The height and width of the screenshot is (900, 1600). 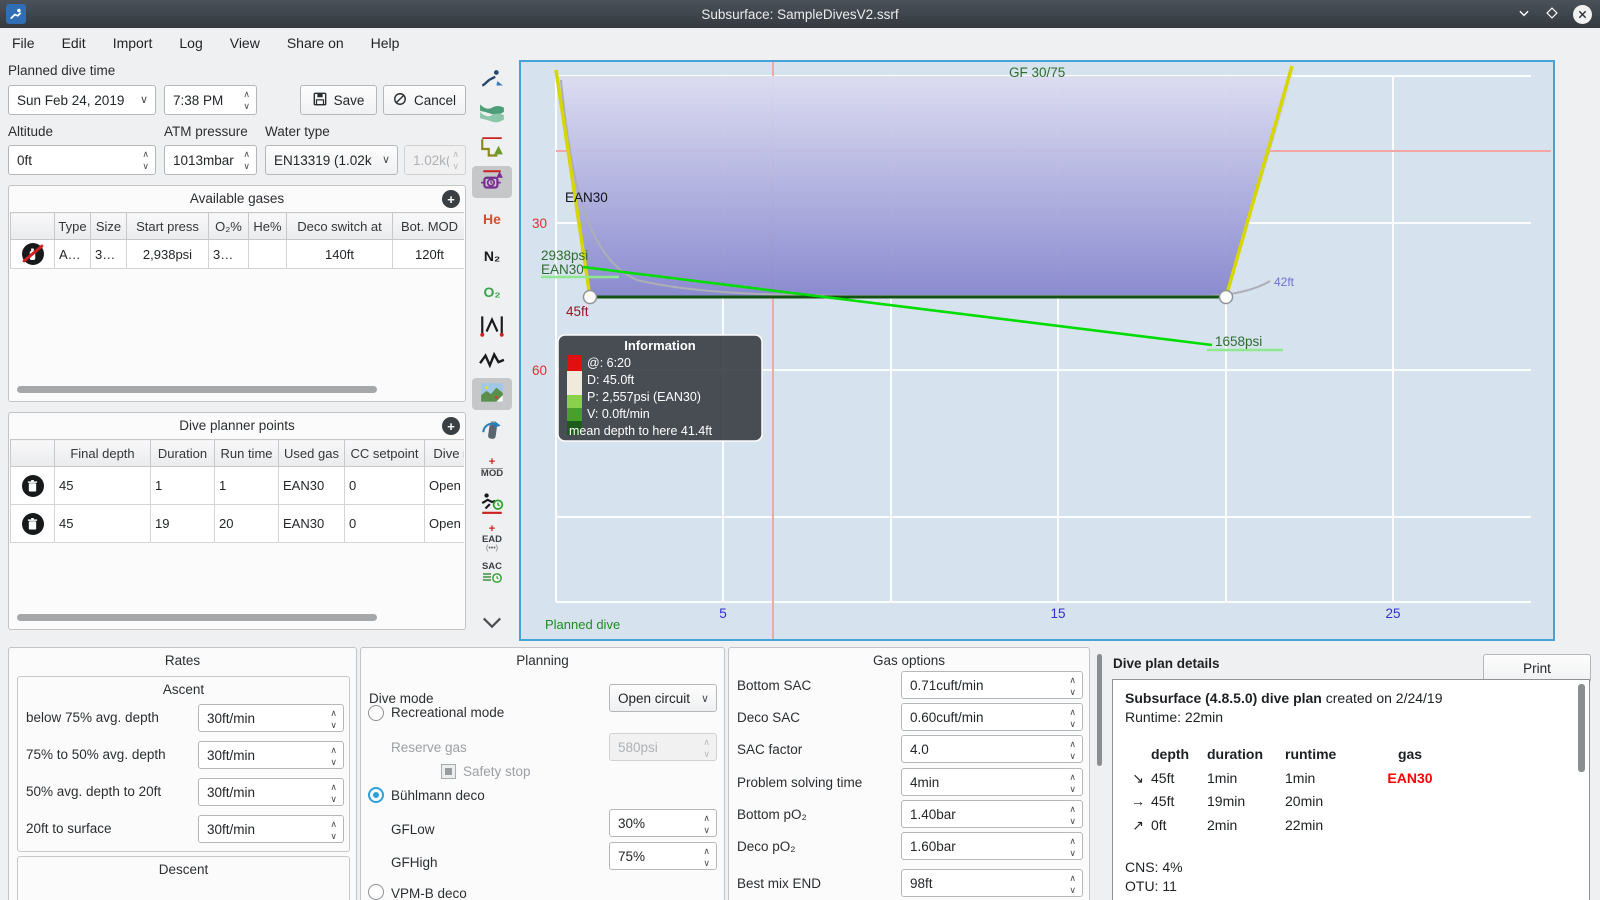 What do you see at coordinates (492, 150) in the screenshot?
I see `toolbar-ceiling-button` at bounding box center [492, 150].